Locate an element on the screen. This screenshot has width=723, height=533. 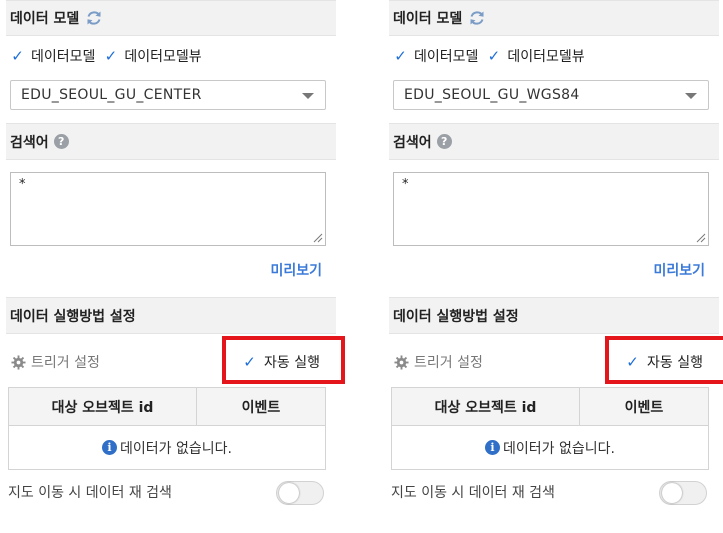
data-model-select-value: EDU_SEOUL_GU_WGS84 is located at coordinates (492, 95).